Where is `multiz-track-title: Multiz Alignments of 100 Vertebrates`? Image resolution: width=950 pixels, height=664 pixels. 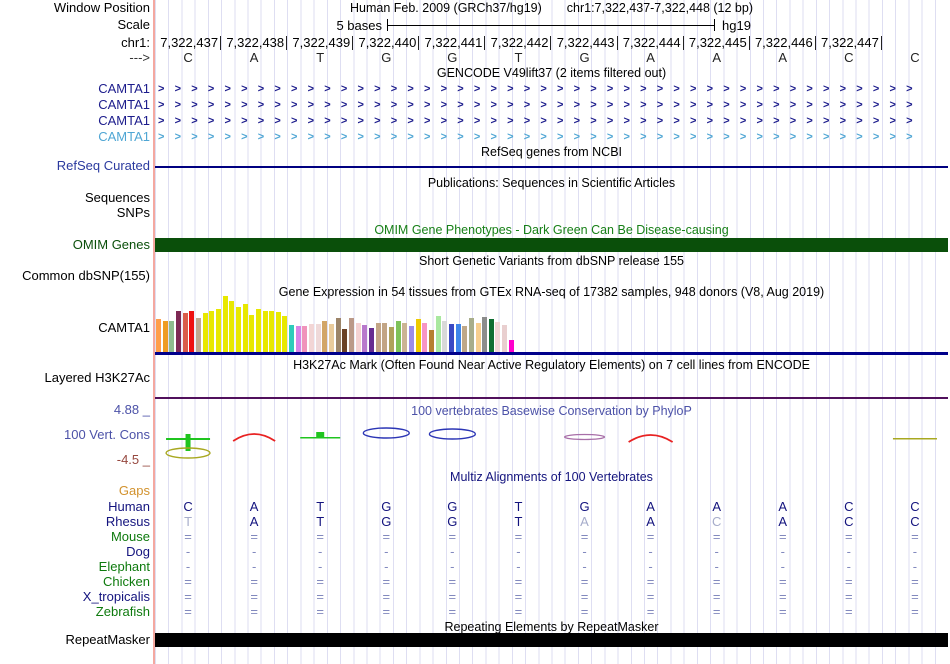
multiz-track-title: Multiz Alignments of 100 Vertebrates is located at coordinates (551, 477).